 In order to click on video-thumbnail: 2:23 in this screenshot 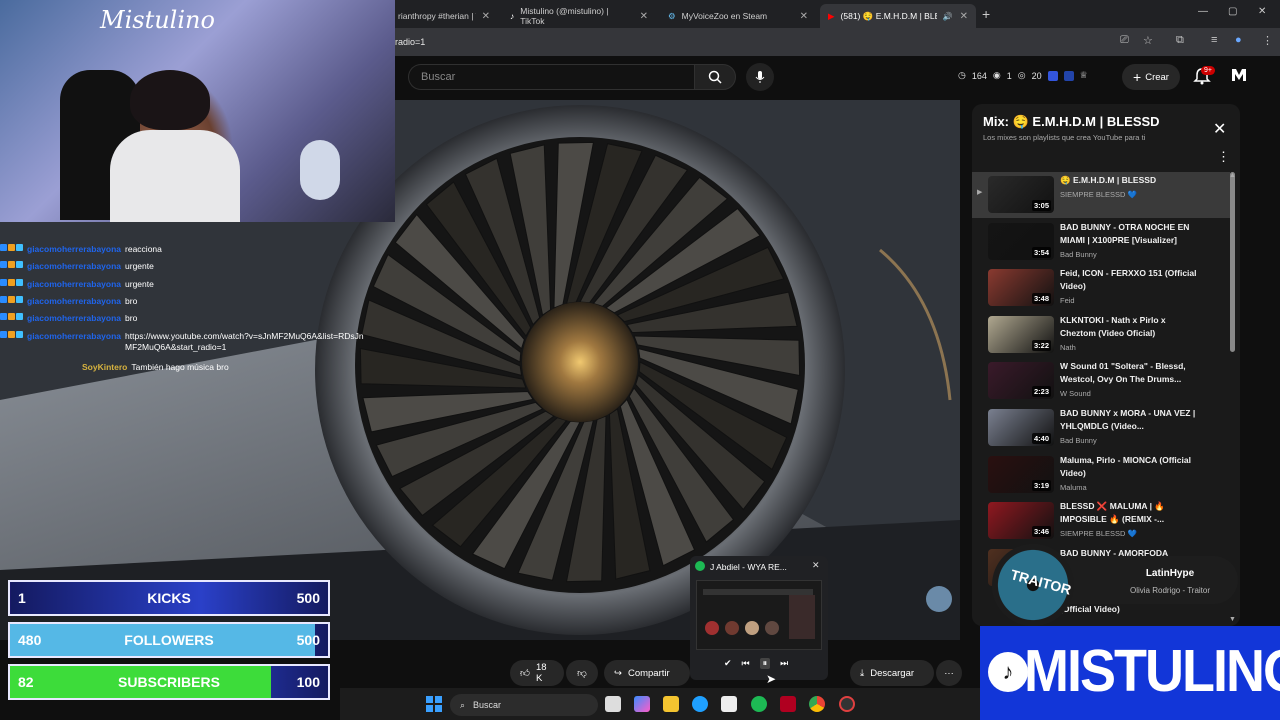, I will do `click(1021, 381)`.